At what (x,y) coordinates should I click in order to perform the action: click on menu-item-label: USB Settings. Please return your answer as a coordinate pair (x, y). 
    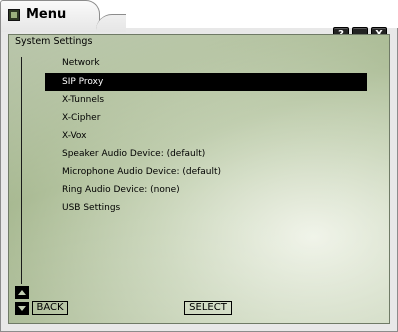
    Looking at the image, I should click on (91, 208).